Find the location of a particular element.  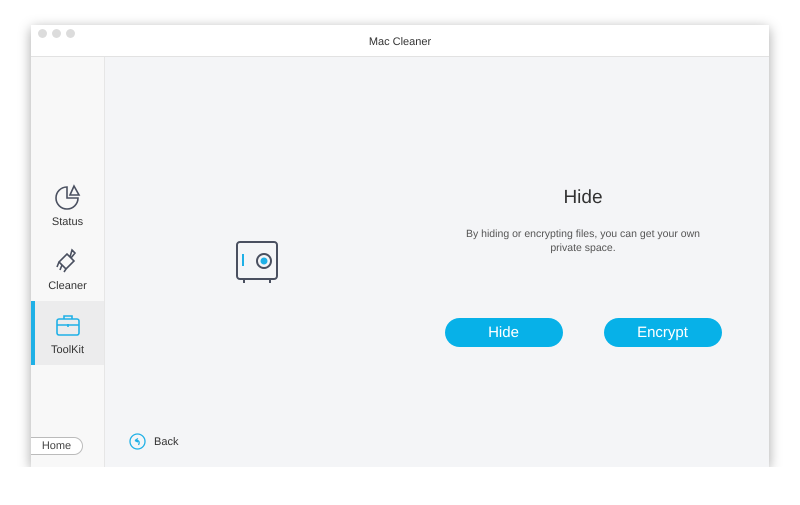

safe-icon is located at coordinates (256, 262).